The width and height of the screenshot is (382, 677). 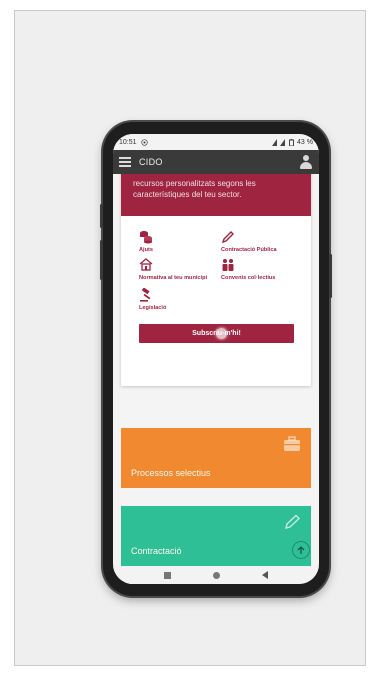 What do you see at coordinates (171, 473) in the screenshot?
I see `tile-label: Processos selectius` at bounding box center [171, 473].